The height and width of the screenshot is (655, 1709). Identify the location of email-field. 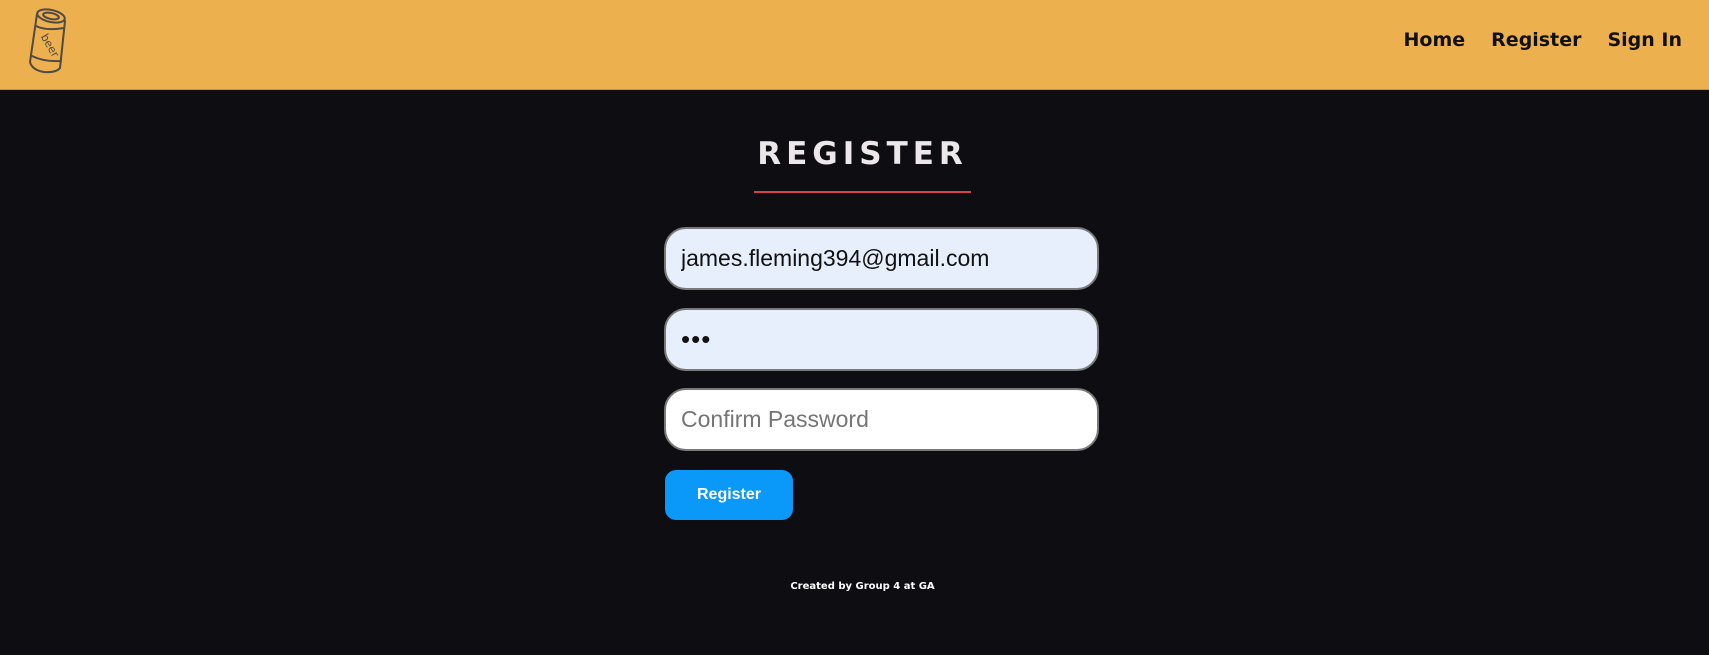
(881, 258).